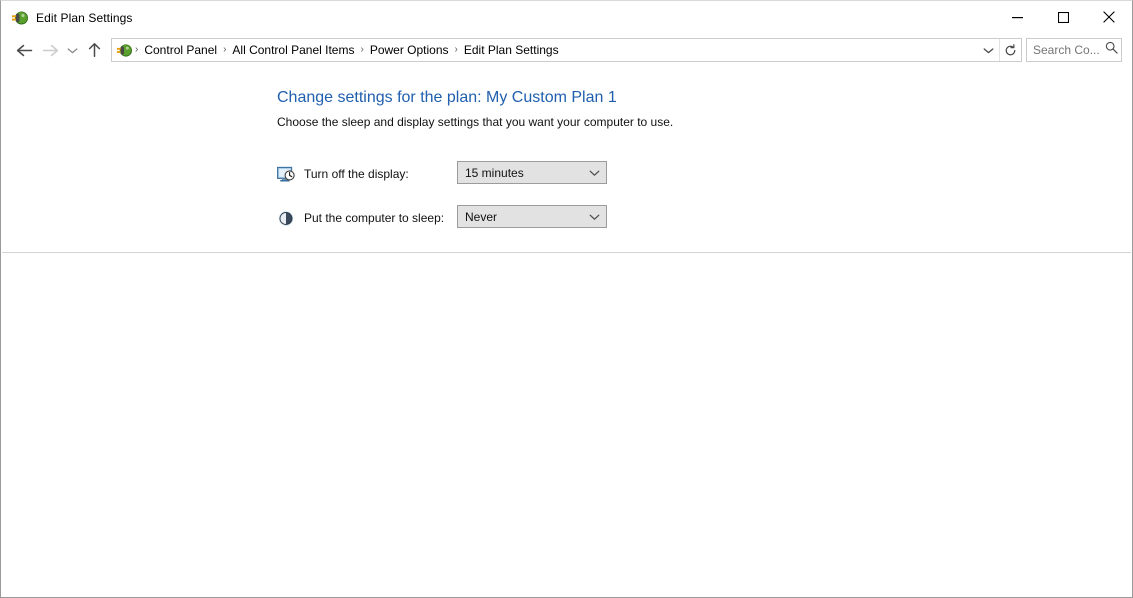  Describe the element at coordinates (1068, 50) in the screenshot. I see `search-input` at that location.